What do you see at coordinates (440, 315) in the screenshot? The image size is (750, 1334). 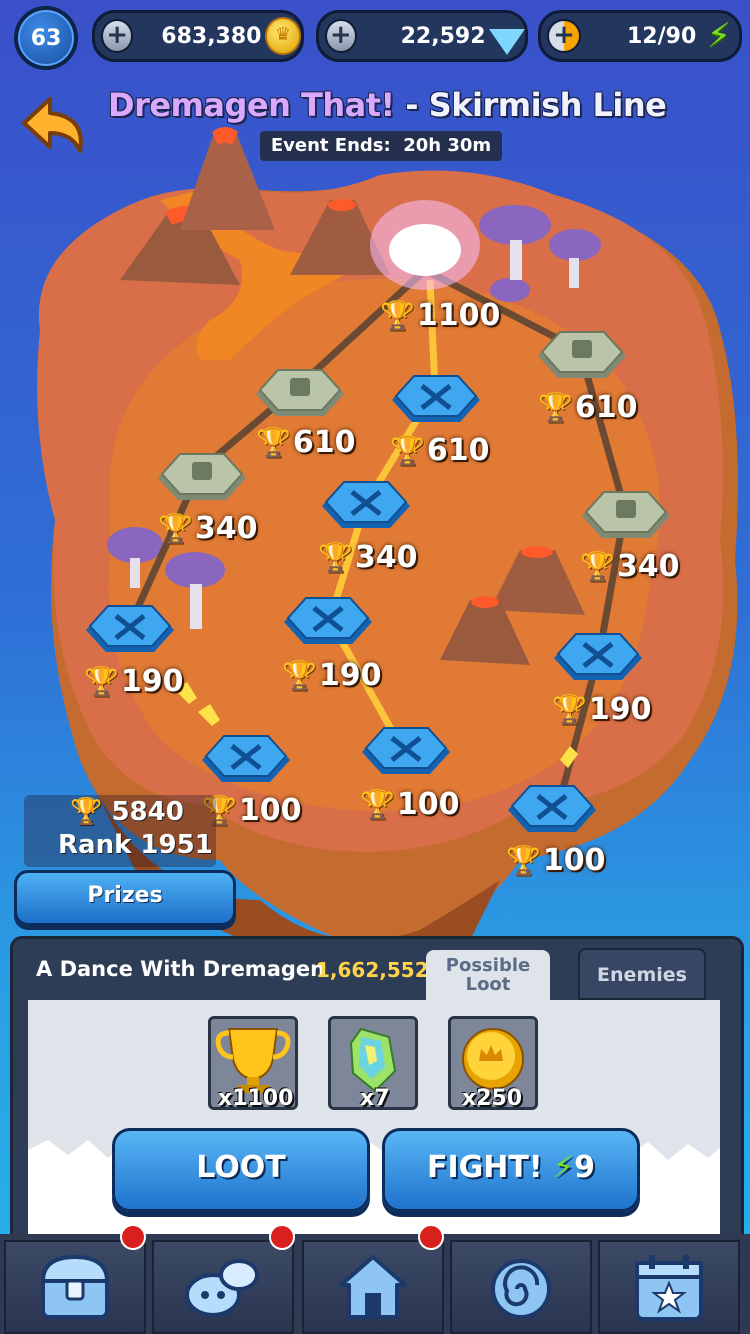 I see `node-score: 🏆 1100` at bounding box center [440, 315].